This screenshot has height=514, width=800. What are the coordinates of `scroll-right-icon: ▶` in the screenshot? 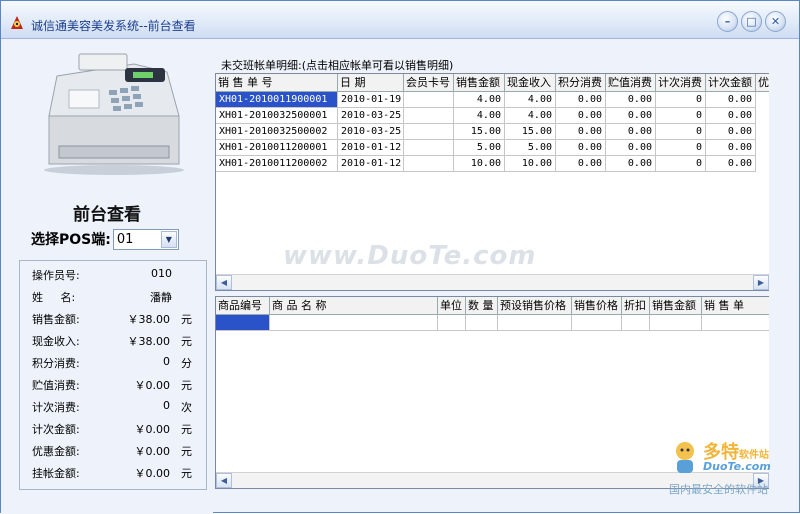 It's located at (761, 282).